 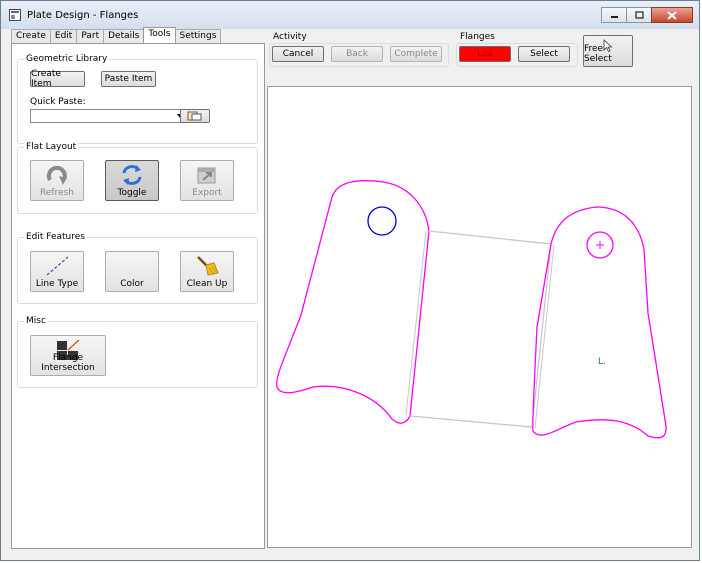 I want to click on minimize-button, so click(x=613, y=15).